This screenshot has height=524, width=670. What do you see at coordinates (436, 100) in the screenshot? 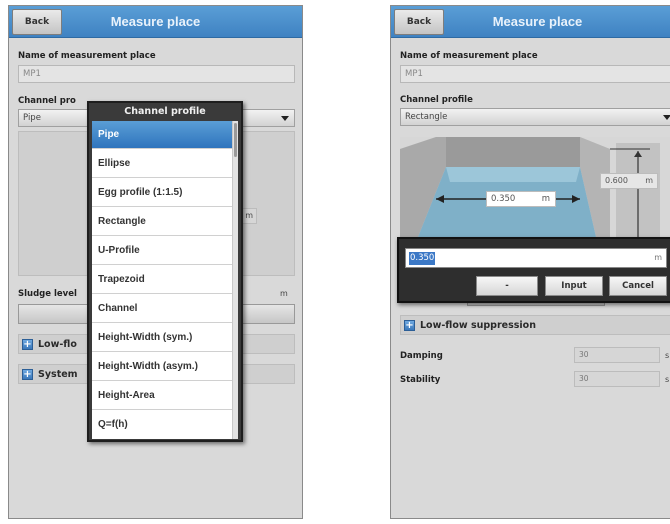
I see `channel-profile-label: Channel profile` at bounding box center [436, 100].